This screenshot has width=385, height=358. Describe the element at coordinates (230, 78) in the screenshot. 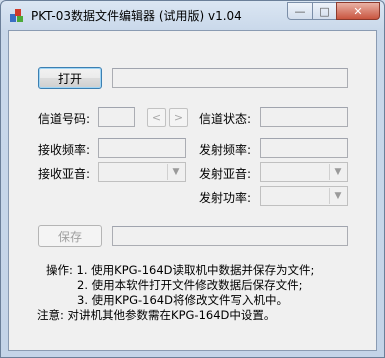

I see `open-path-field` at that location.